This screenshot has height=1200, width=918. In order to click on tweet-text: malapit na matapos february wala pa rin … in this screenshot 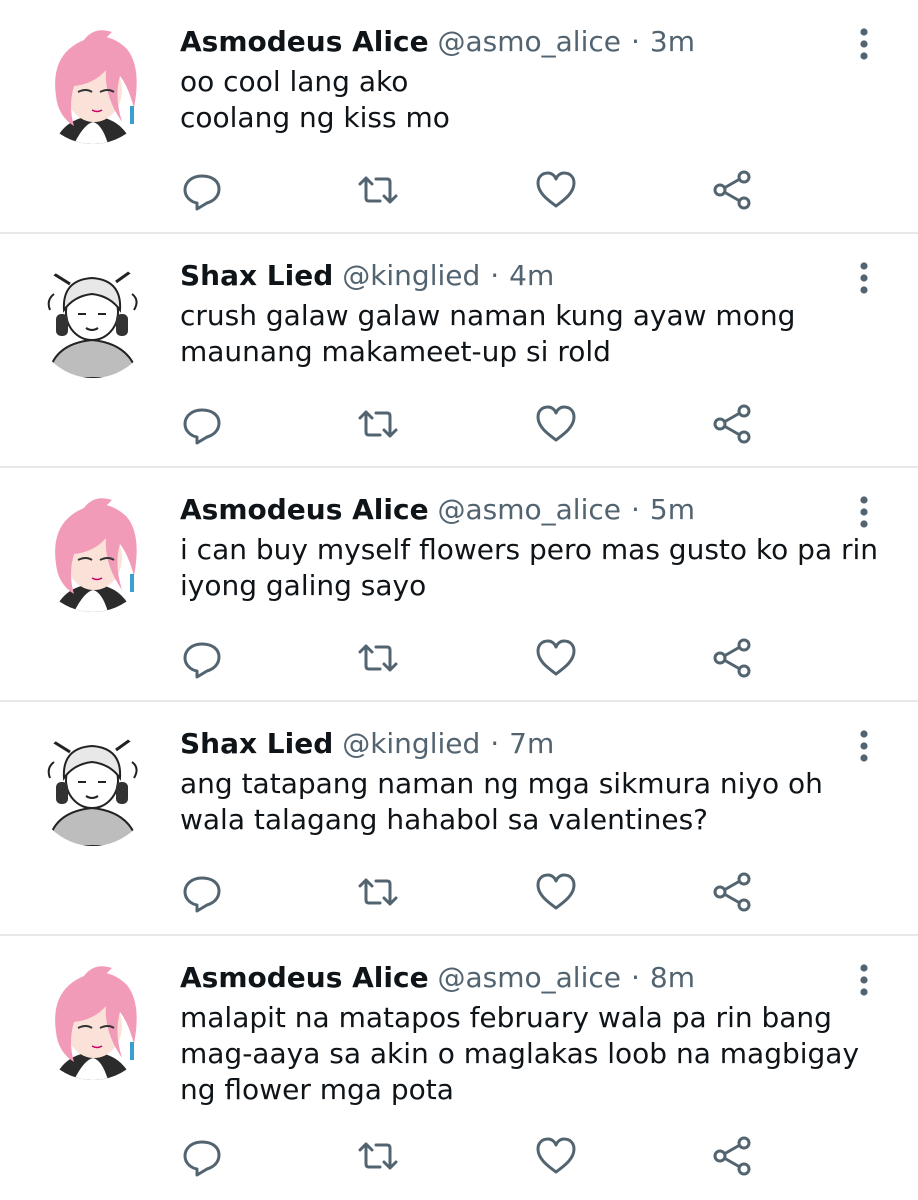, I will do `click(530, 1054)`.